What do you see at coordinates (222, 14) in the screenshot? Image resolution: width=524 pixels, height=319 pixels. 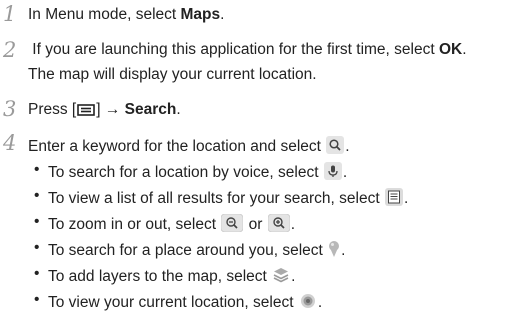 I see `step-1-post: .` at bounding box center [222, 14].